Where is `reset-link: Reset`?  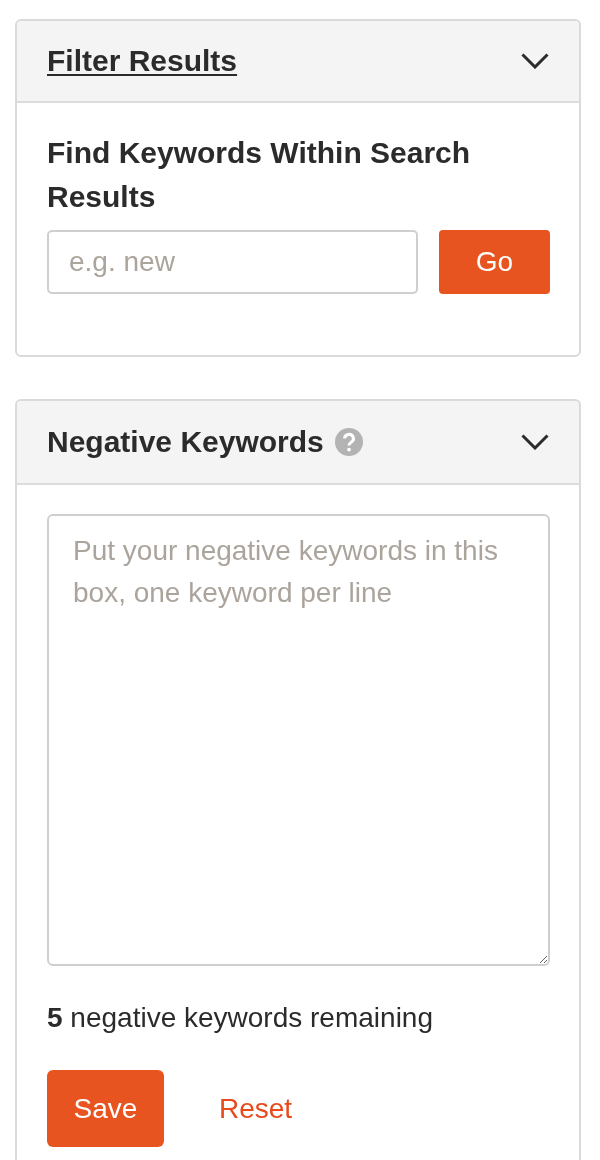 reset-link: Reset is located at coordinates (256, 1108).